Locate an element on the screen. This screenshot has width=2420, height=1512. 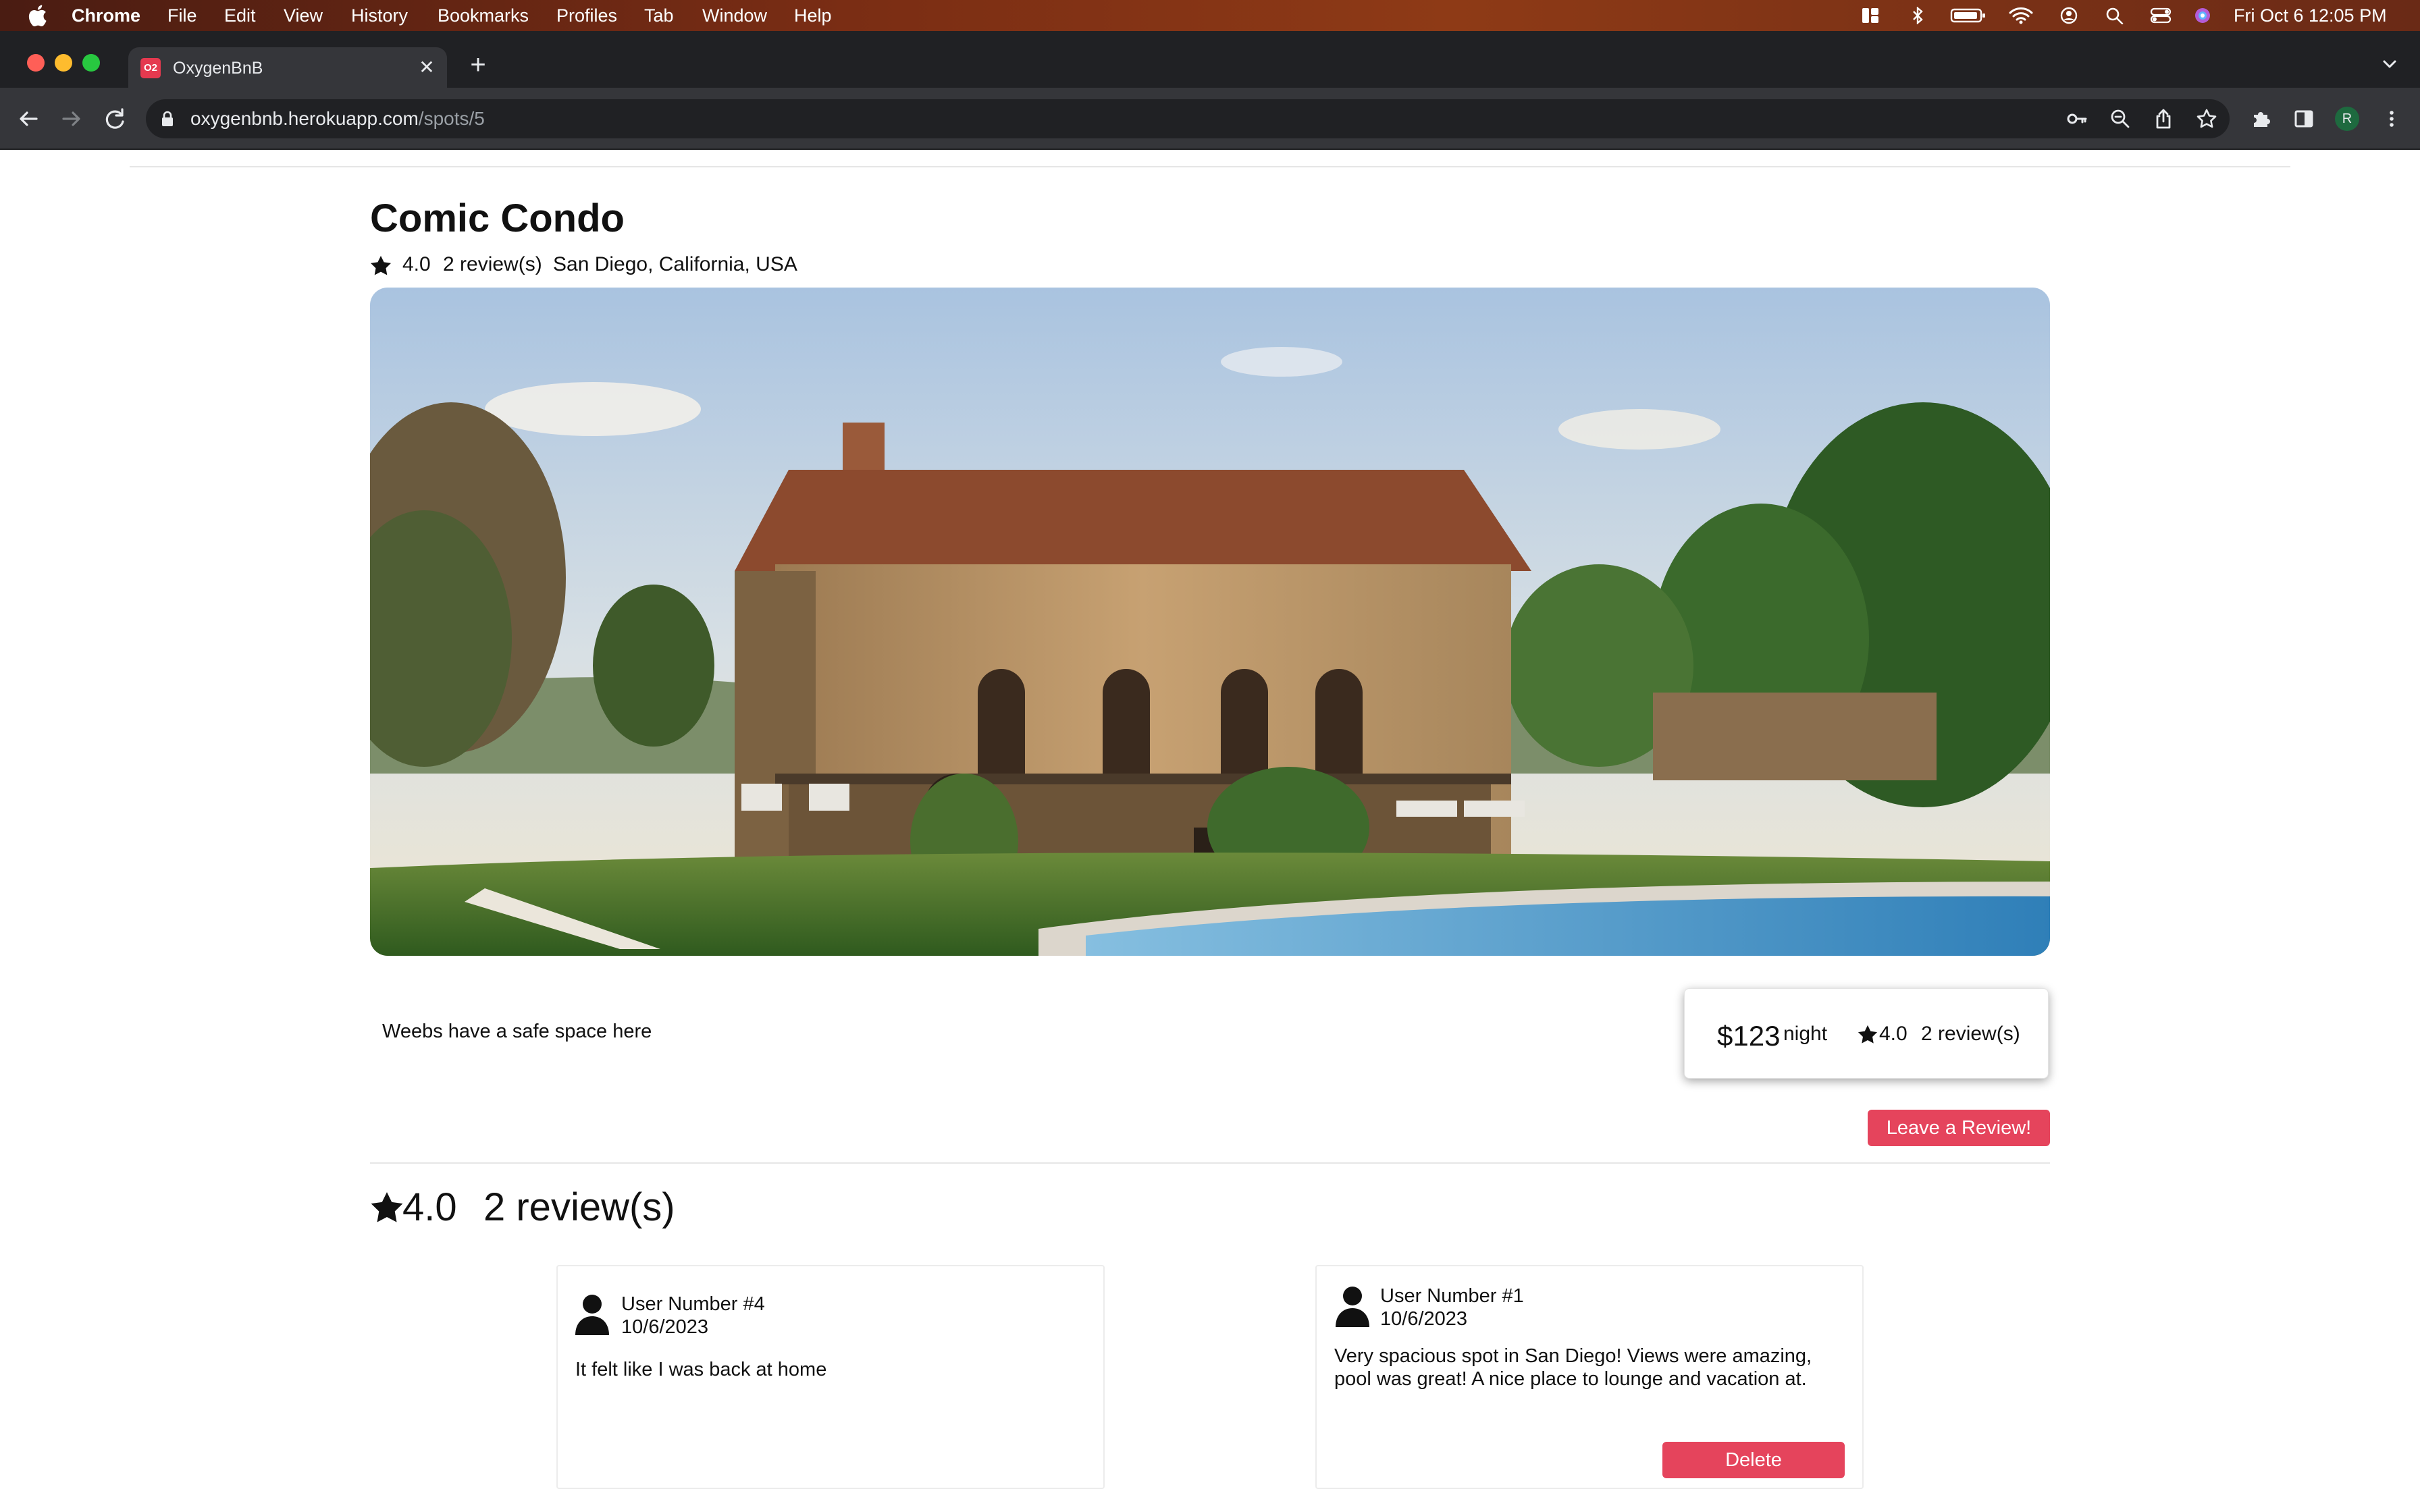
window-zoom-button is located at coordinates (91, 63).